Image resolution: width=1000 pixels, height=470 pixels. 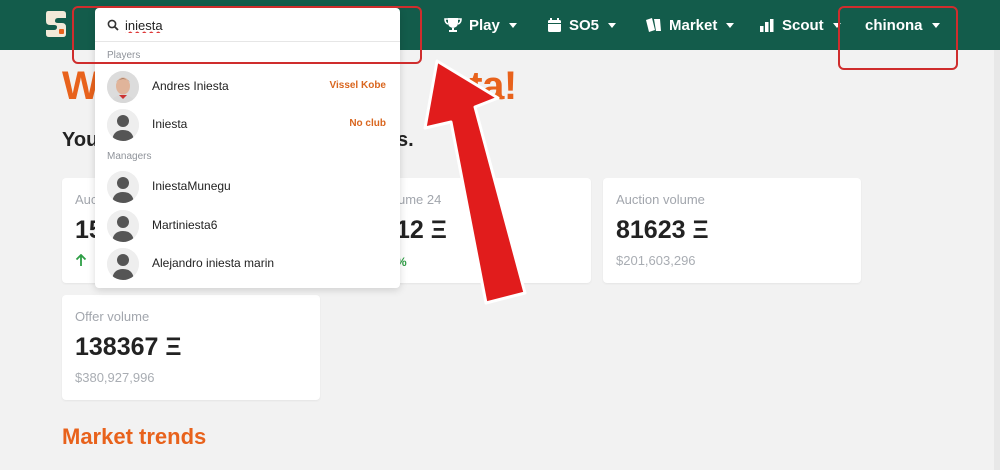 What do you see at coordinates (191, 186) in the screenshot?
I see `manager-name: IniestaMunegu` at bounding box center [191, 186].